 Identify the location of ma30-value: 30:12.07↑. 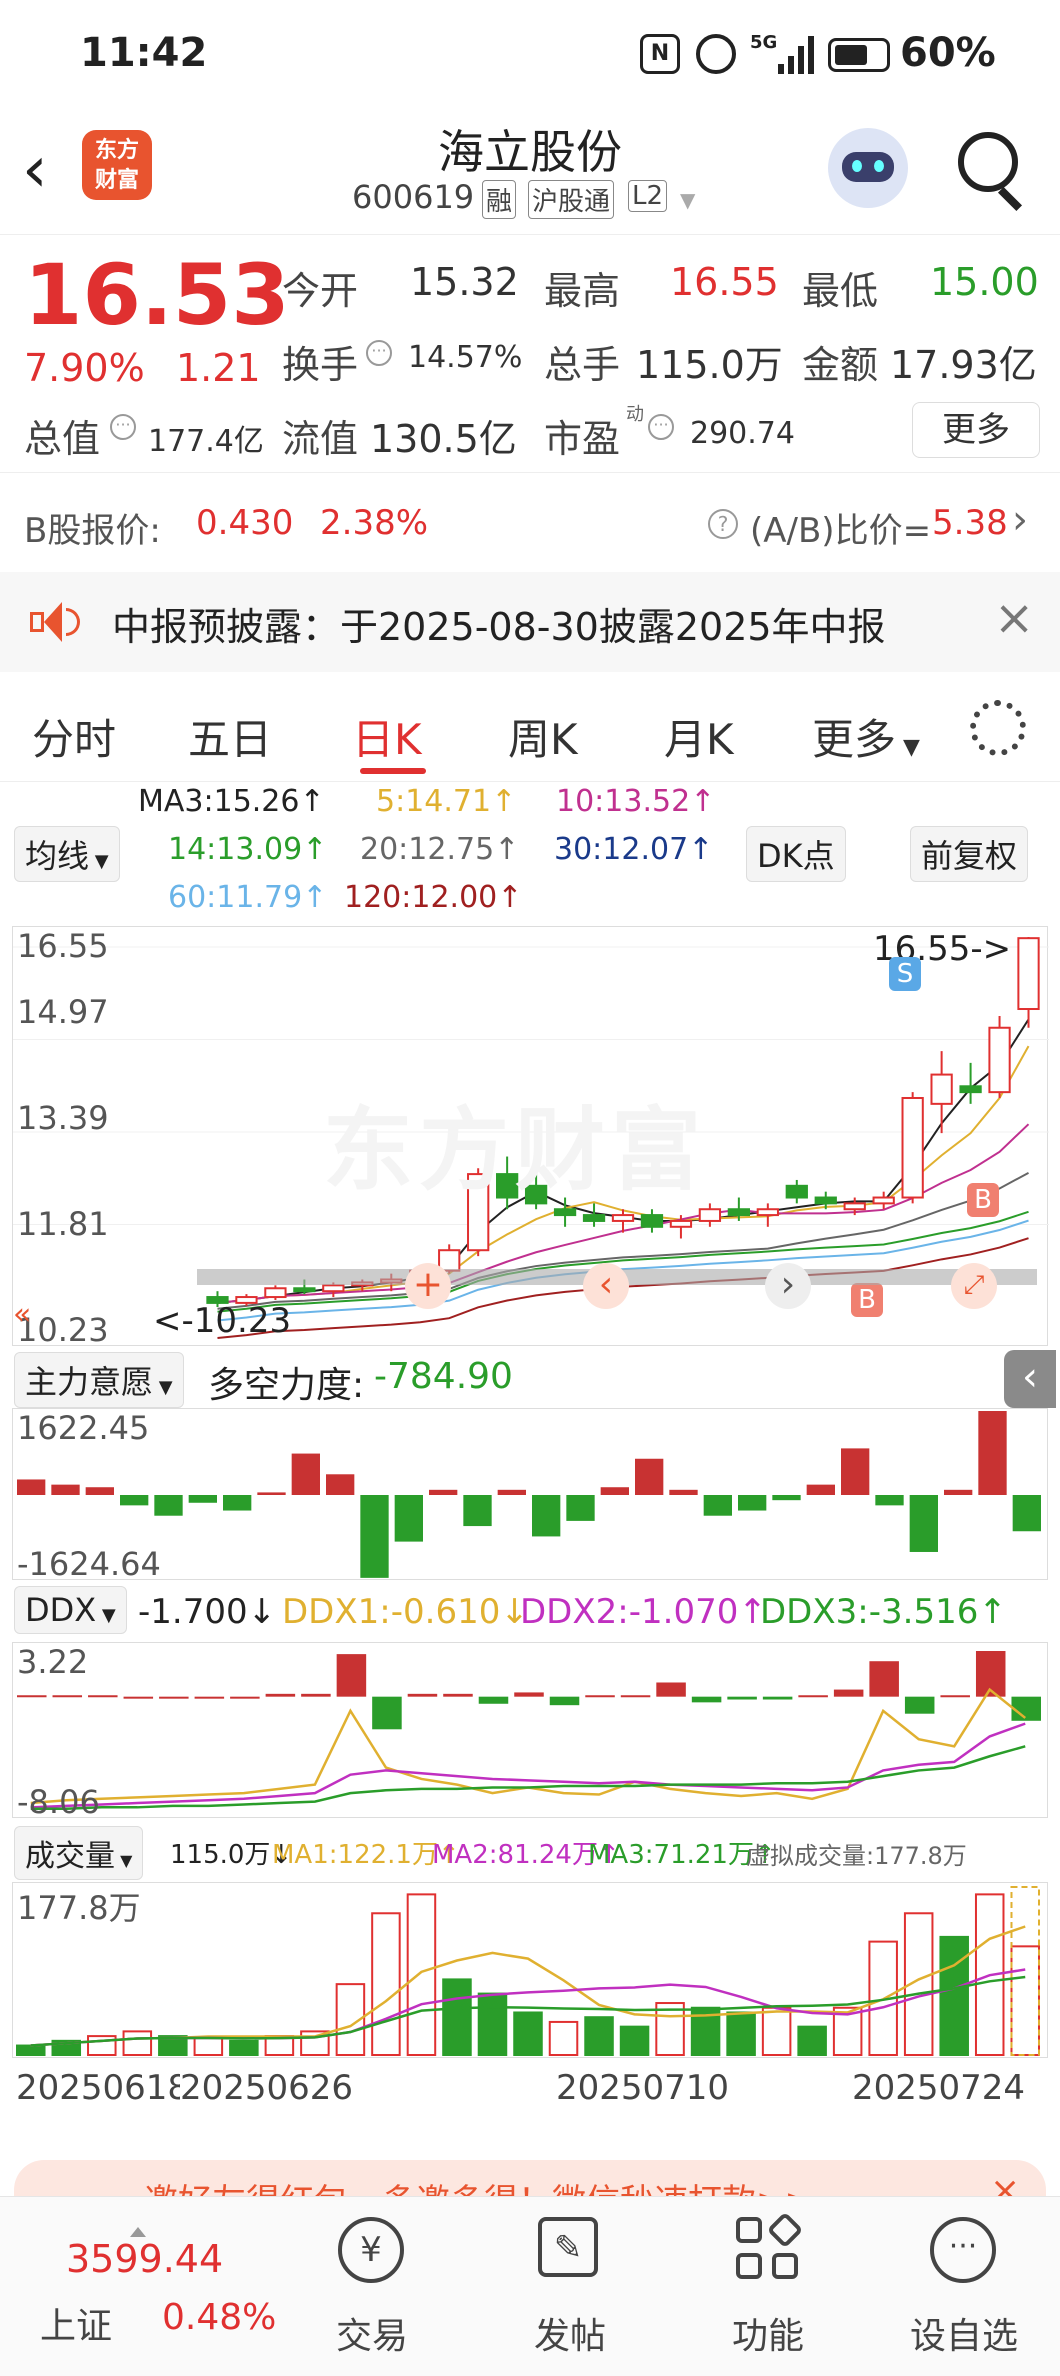
(634, 849).